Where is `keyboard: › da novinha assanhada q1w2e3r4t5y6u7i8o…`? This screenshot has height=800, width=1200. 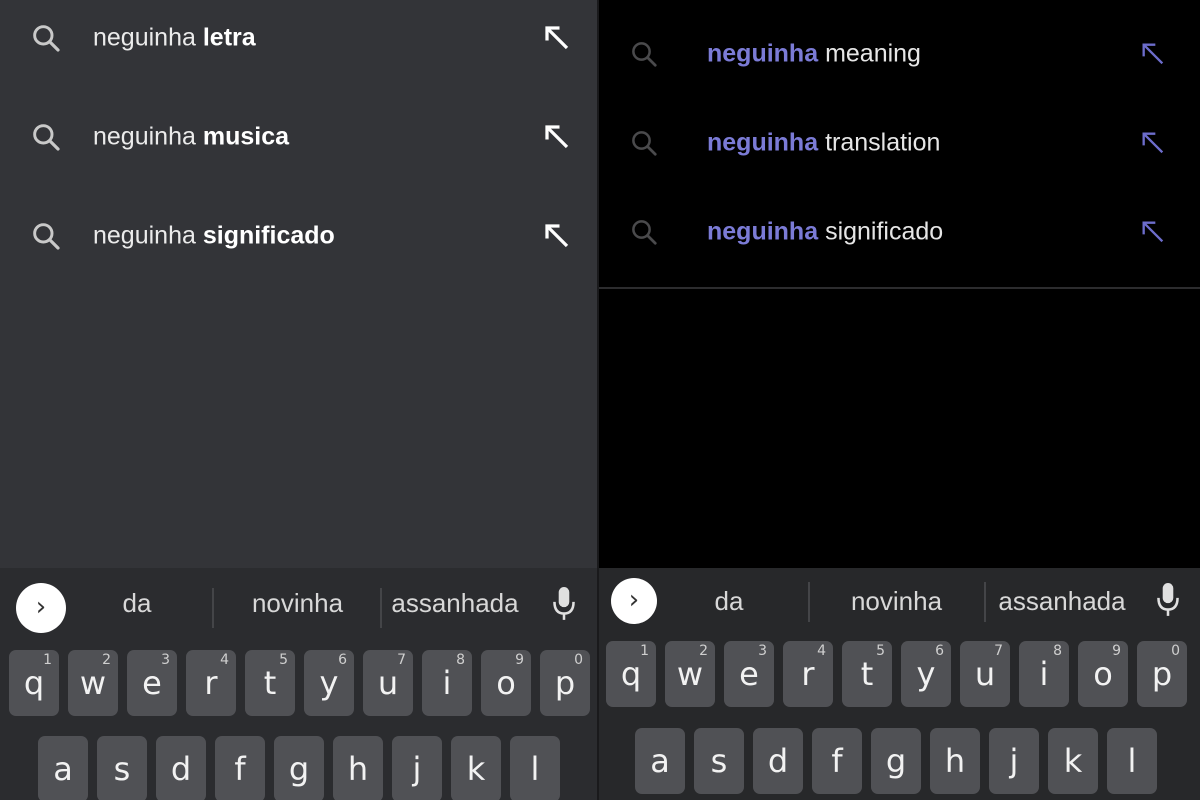
keyboard: › da novinha assanhada q1w2e3r4t5y6u7i8o… is located at coordinates (899, 684).